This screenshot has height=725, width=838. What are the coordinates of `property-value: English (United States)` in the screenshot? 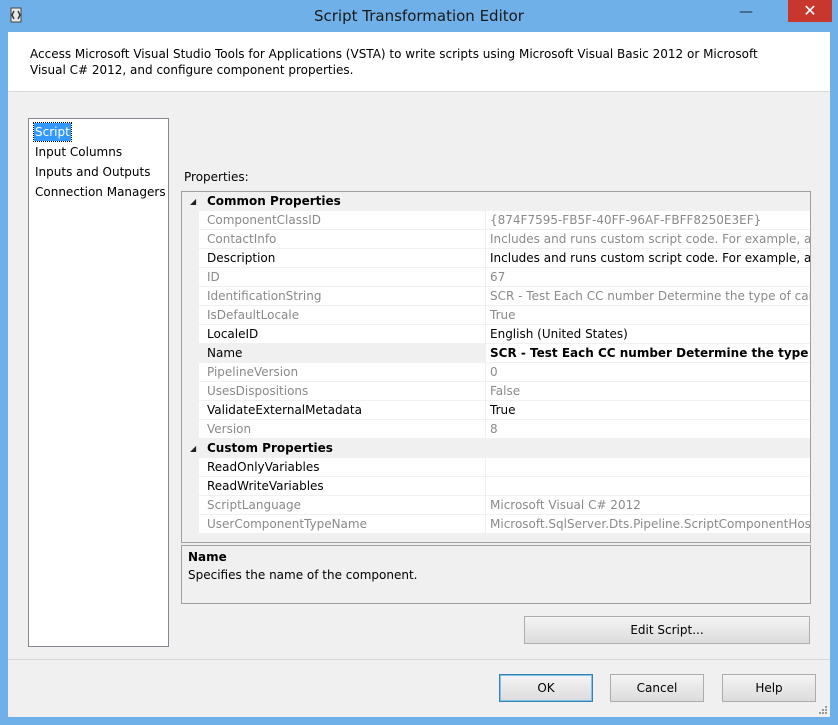 It's located at (648, 334).